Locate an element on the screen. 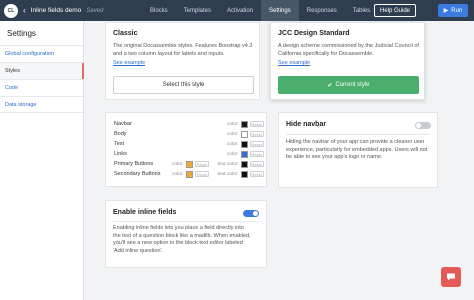 The image size is (474, 300). secondary-buttons-text-color-reset-button: Reset is located at coordinates (256, 174).